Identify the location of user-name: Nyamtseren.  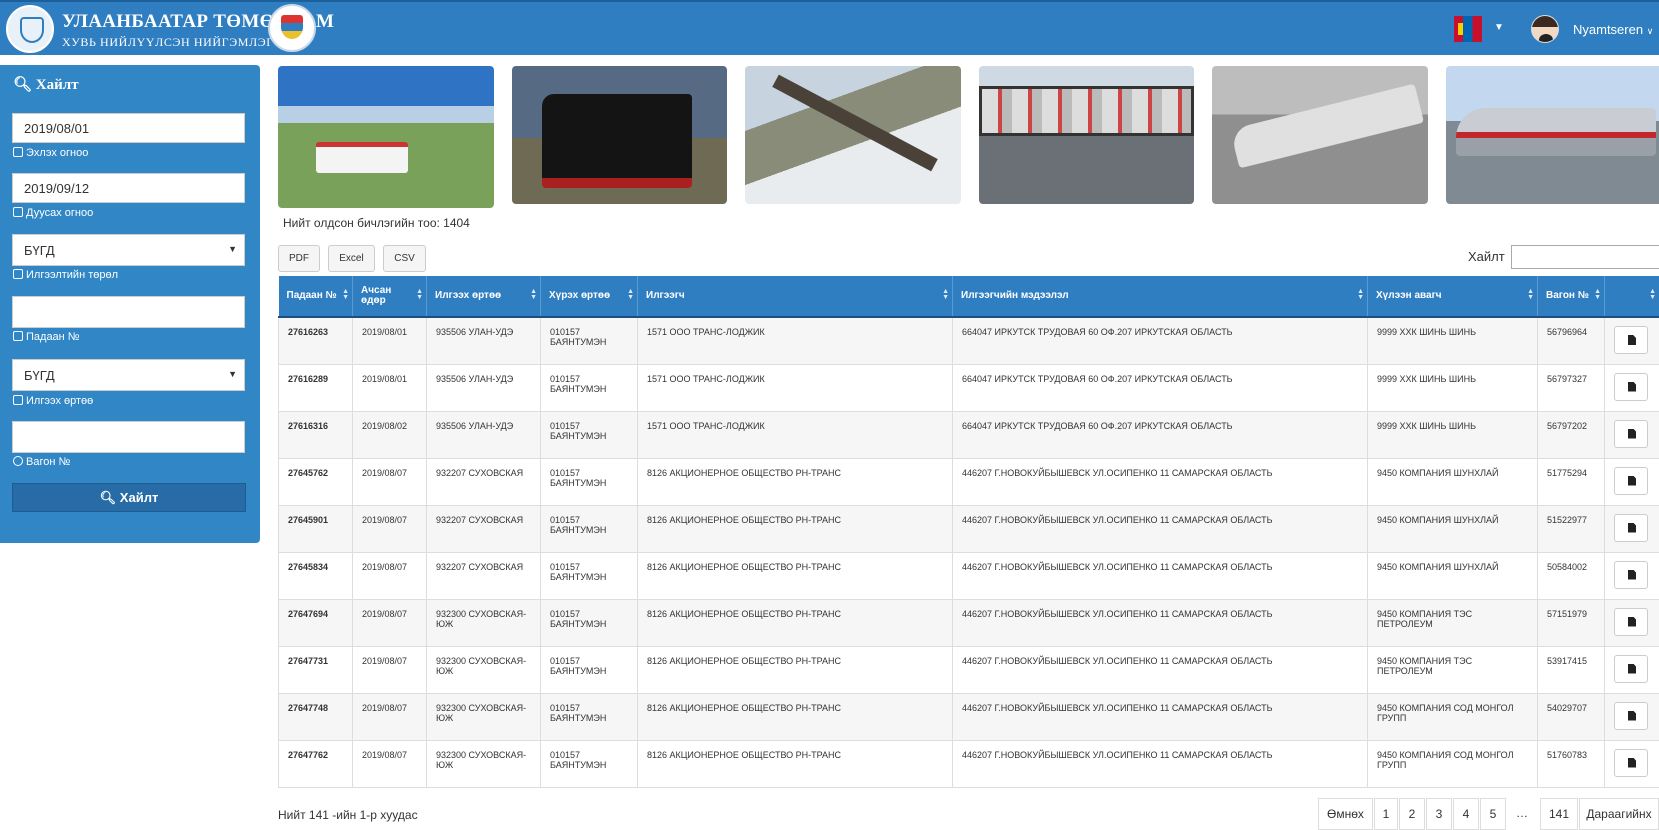
(1608, 29).